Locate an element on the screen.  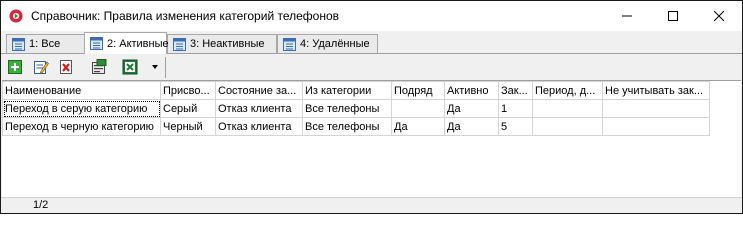
column-header-consecutive: Подряд is located at coordinates (418, 90).